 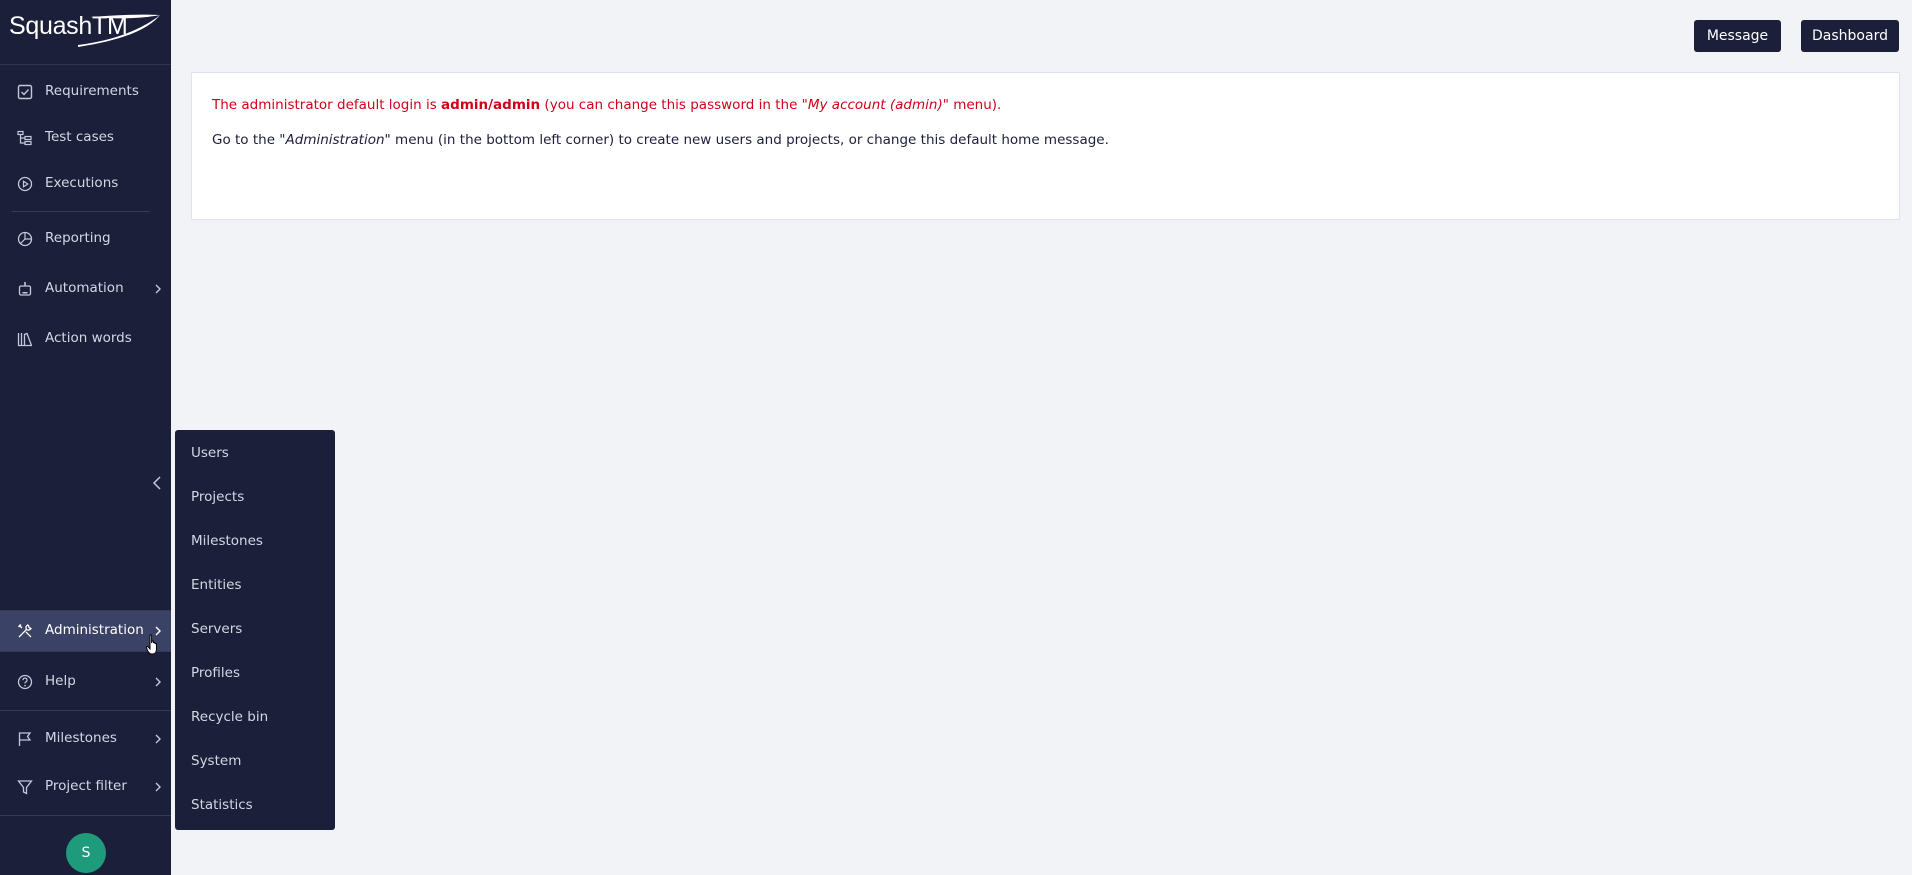 What do you see at coordinates (1850, 36) in the screenshot?
I see `dashboard-button: Dashboard` at bounding box center [1850, 36].